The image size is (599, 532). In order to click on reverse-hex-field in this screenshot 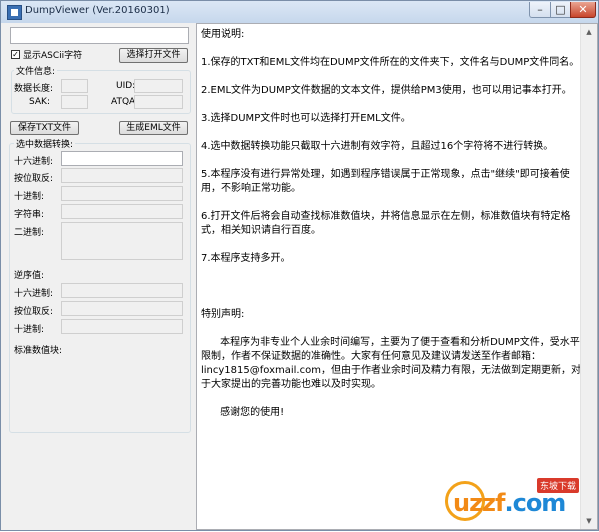, I will do `click(122, 290)`.